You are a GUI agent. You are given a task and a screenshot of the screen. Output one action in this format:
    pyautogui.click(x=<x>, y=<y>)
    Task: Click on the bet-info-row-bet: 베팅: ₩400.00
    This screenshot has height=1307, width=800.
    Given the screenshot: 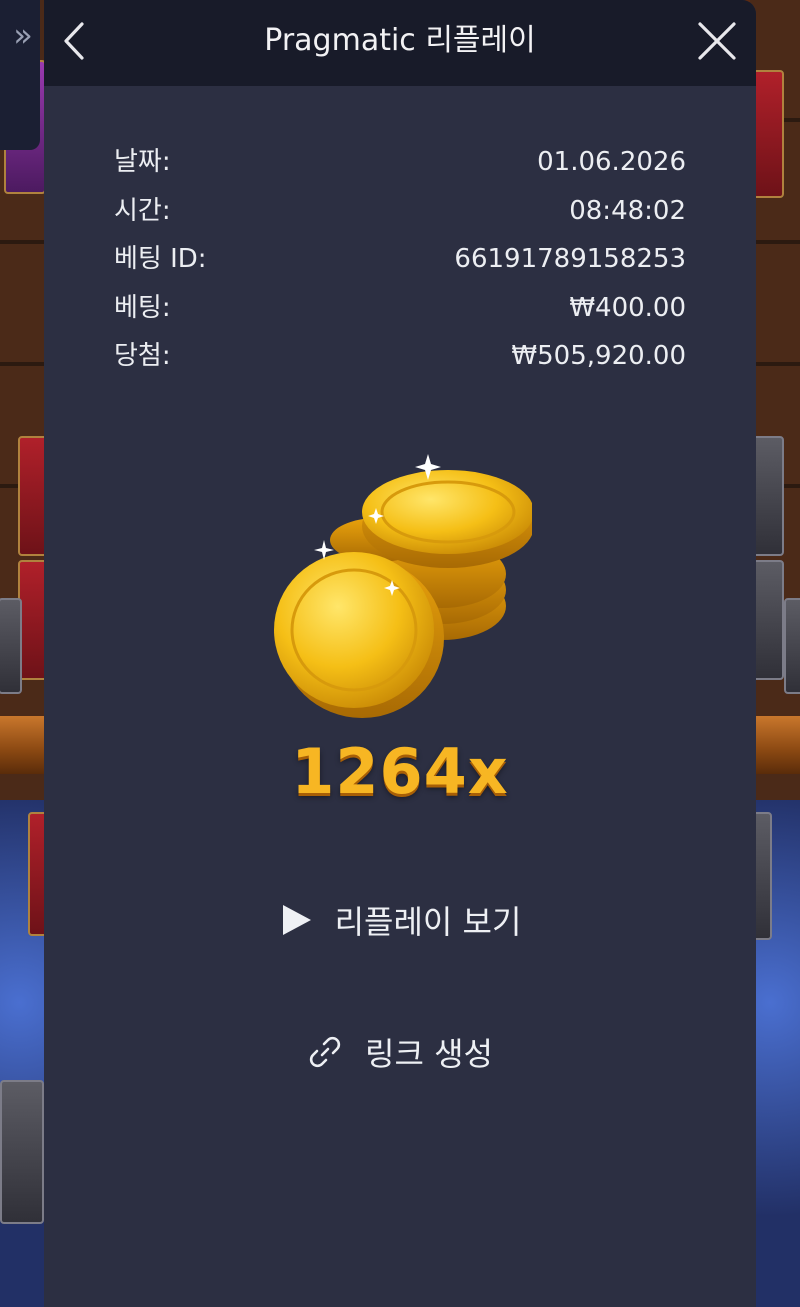 What is the action you would take?
    pyautogui.click(x=400, y=308)
    